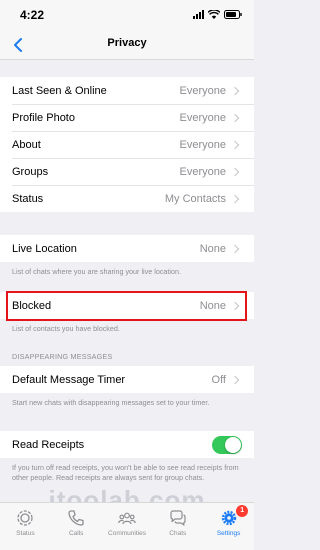  I want to click on signal-icon, so click(198, 14).